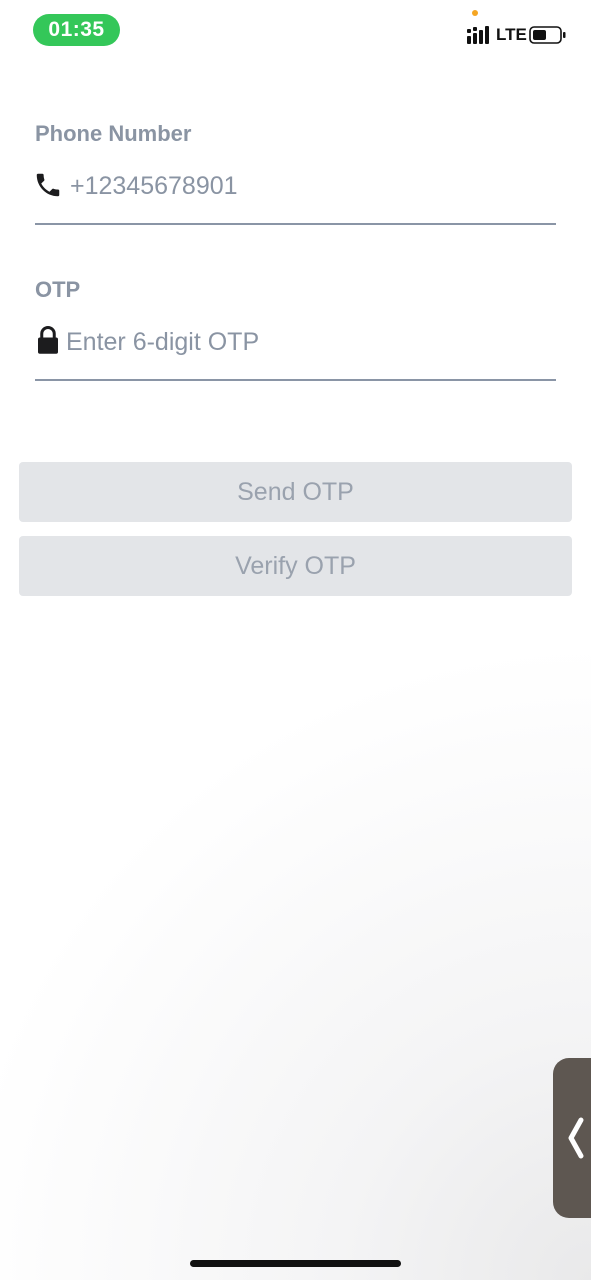 This screenshot has height=1280, width=591. I want to click on phone-icon, so click(48, 185).